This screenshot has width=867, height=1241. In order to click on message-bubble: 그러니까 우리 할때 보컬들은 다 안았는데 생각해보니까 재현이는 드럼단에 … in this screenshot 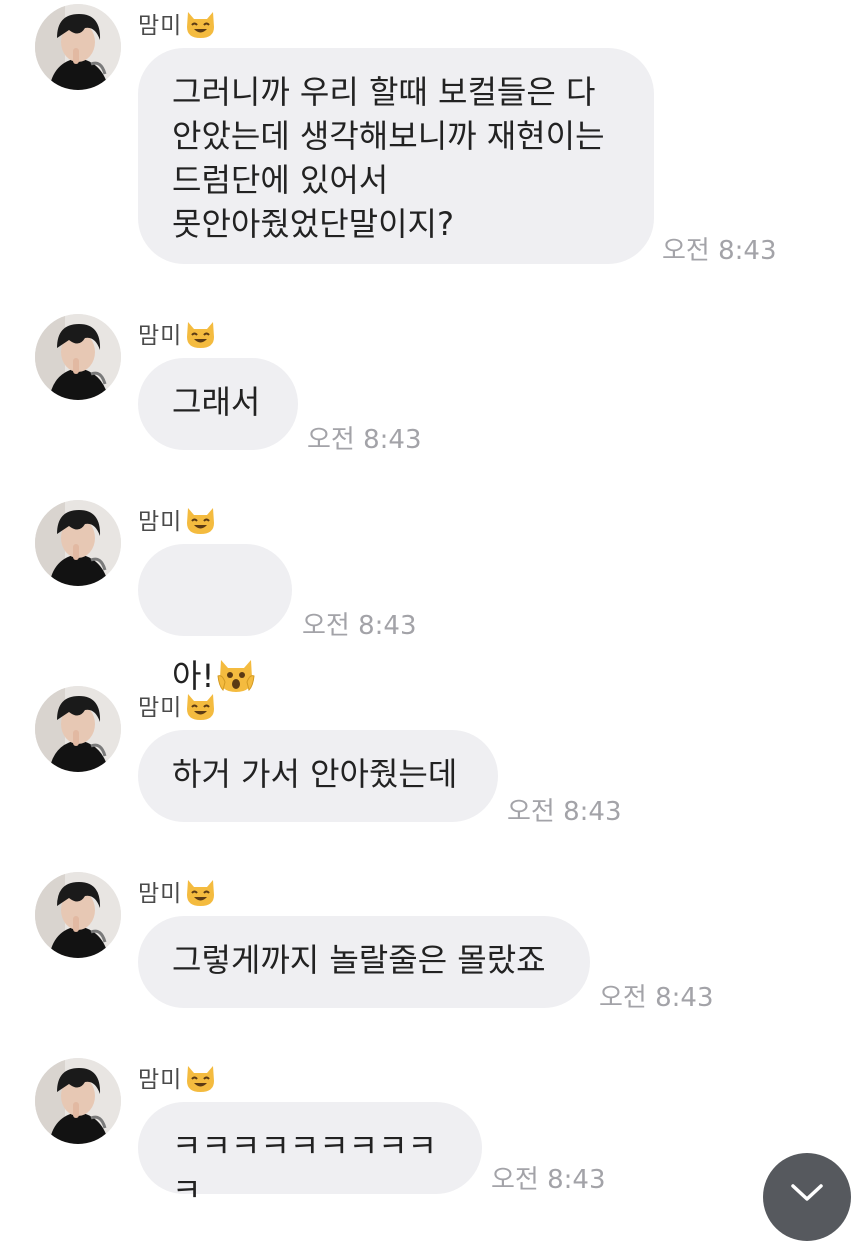, I will do `click(396, 156)`.